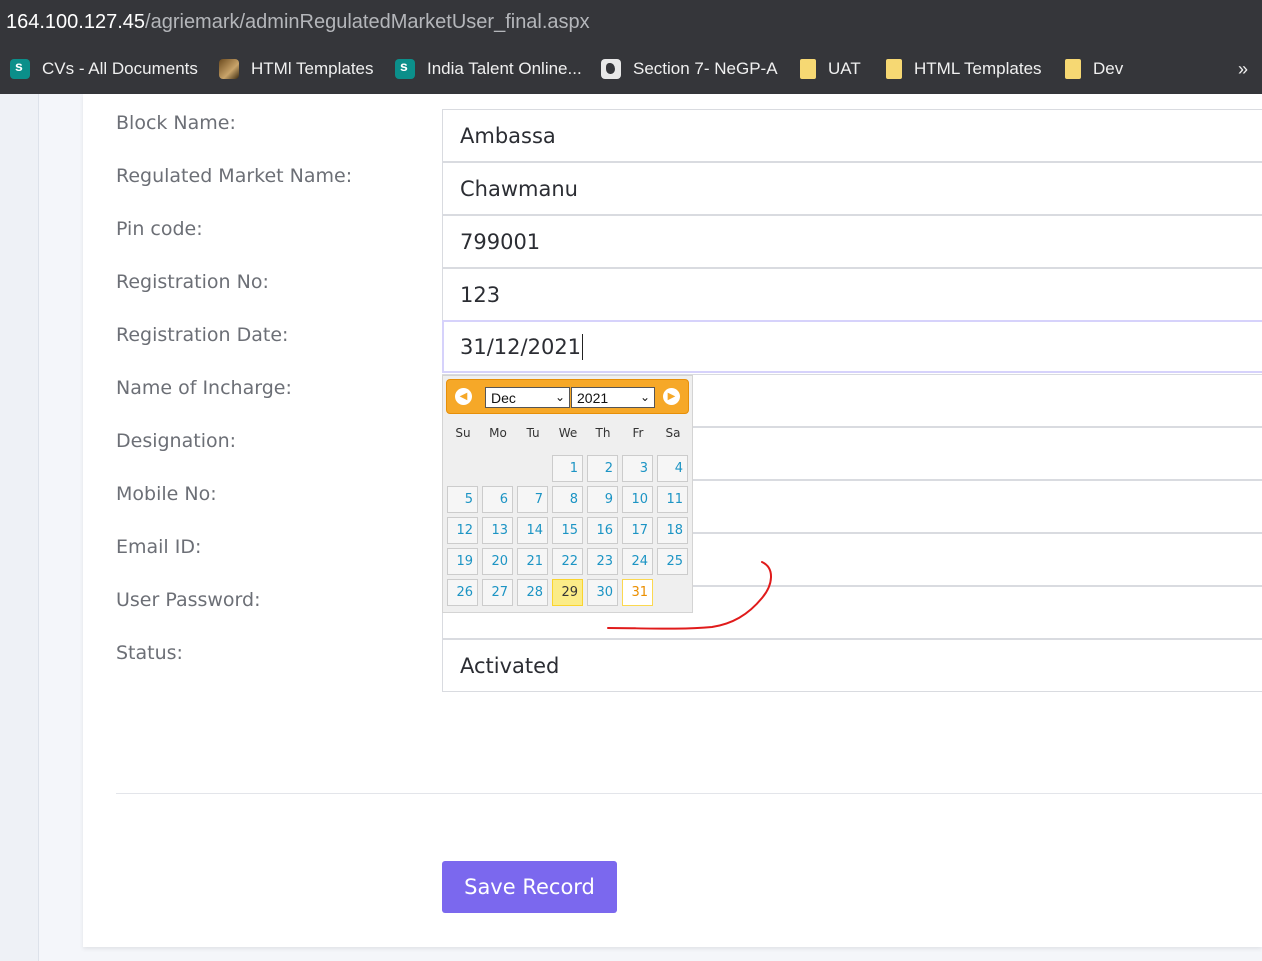 This screenshot has width=1262, height=961. Describe the element at coordinates (978, 68) in the screenshot. I see `bookmark-label: HTML Templates` at that location.